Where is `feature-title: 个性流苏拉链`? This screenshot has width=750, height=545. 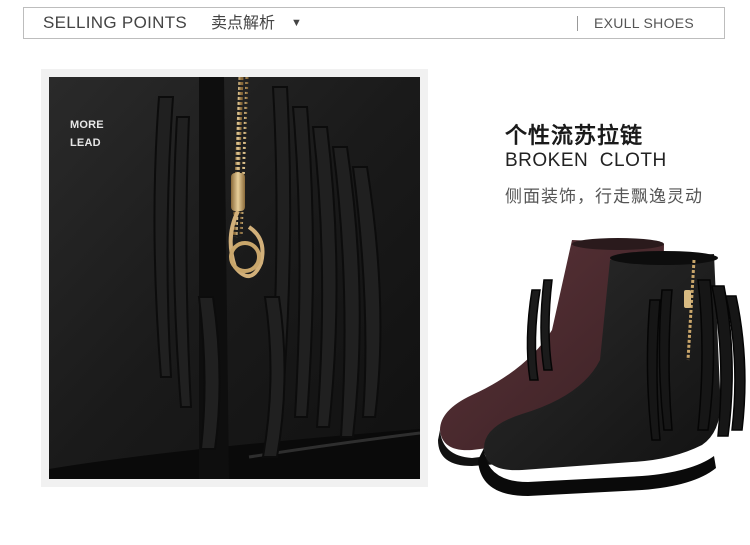 feature-title: 个性流苏拉链 is located at coordinates (574, 136).